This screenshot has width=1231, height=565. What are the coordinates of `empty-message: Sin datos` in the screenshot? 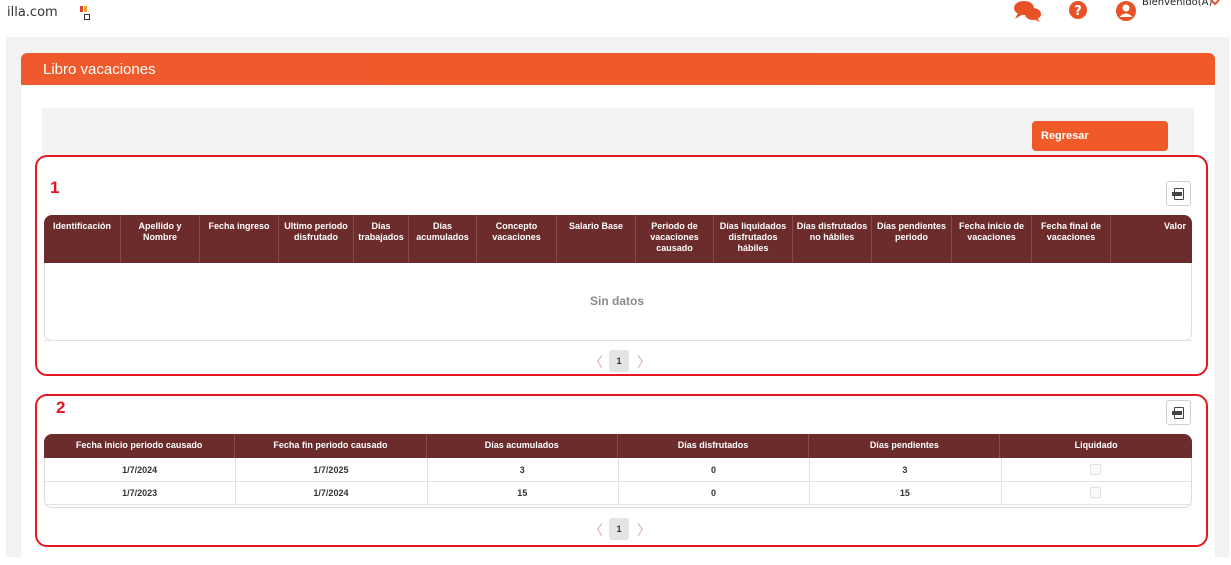 It's located at (617, 301).